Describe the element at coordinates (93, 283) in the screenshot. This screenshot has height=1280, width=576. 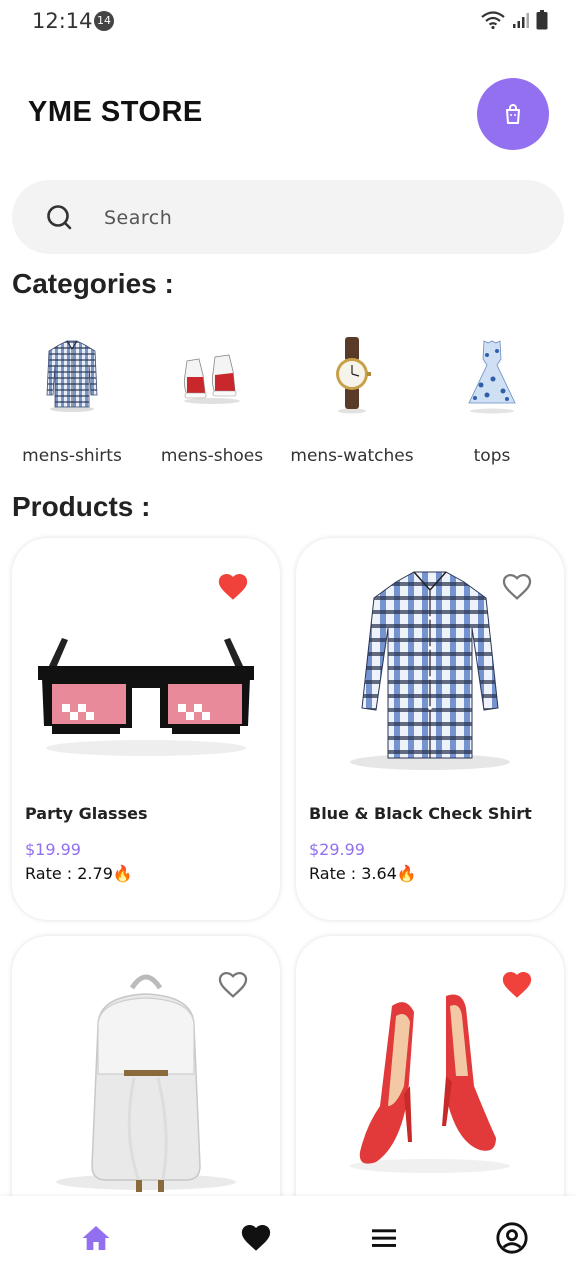
I see `categories-title: Categories :` at that location.